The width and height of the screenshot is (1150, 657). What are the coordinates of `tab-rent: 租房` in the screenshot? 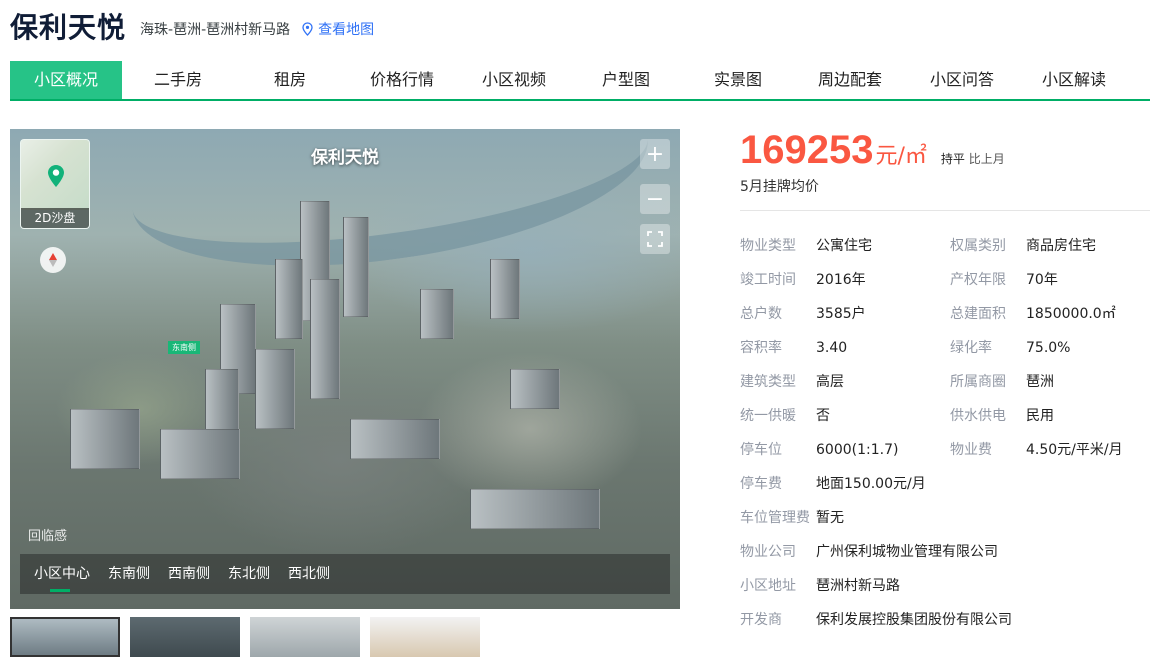 It's located at (290, 80).